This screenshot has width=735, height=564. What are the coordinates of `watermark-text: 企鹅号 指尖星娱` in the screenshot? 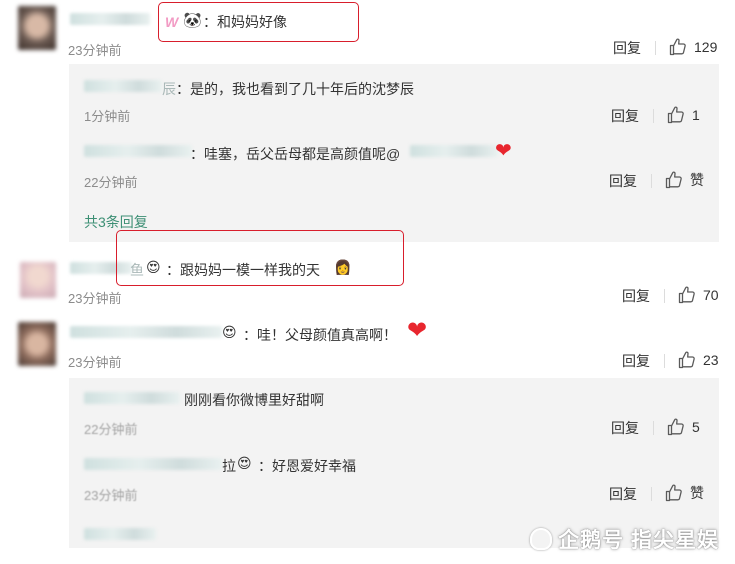 It's located at (638, 540).